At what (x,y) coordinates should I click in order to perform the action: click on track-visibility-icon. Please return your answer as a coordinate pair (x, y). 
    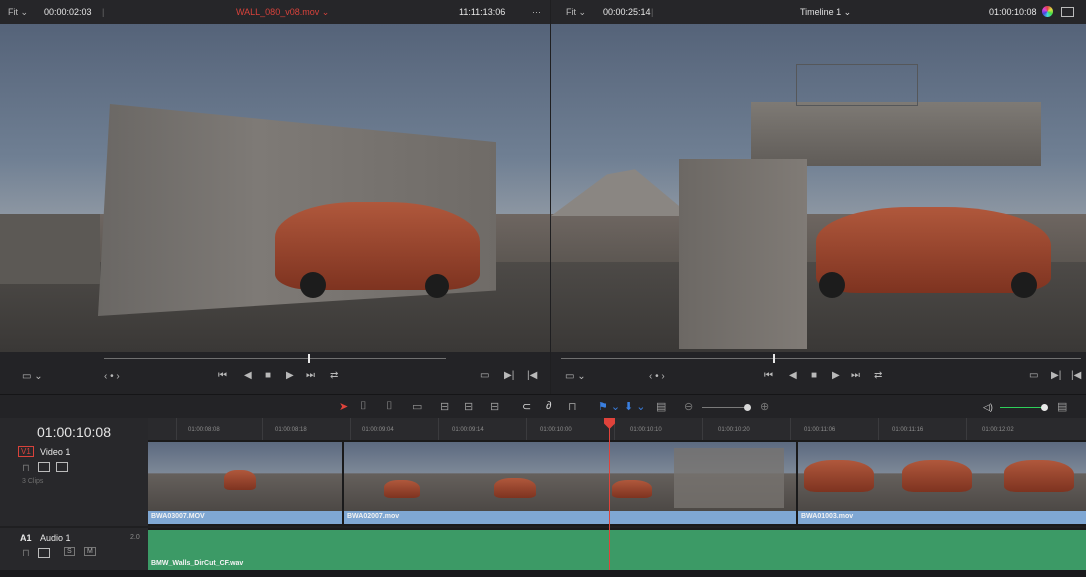
    Looking at the image, I should click on (62, 467).